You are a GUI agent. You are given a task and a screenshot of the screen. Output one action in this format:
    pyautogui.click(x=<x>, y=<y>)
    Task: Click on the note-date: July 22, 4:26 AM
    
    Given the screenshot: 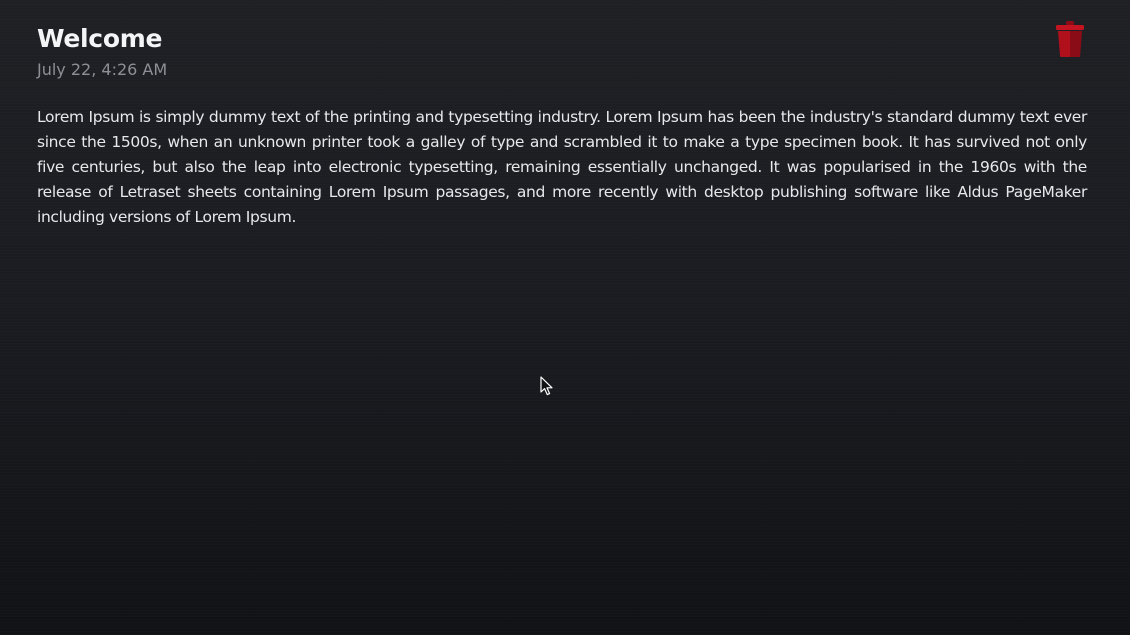 What is the action you would take?
    pyautogui.click(x=102, y=69)
    